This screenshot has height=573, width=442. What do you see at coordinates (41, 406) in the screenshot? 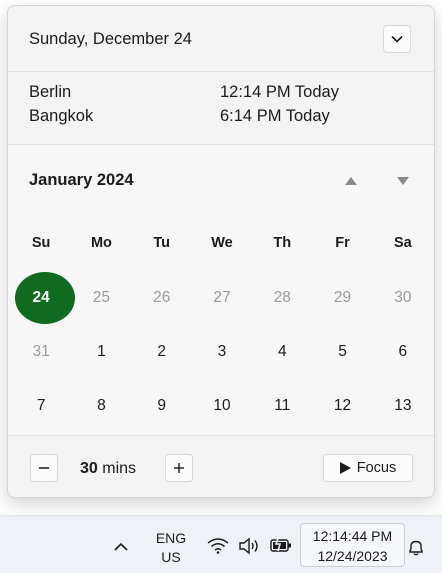
I see `calendar-day: 7` at bounding box center [41, 406].